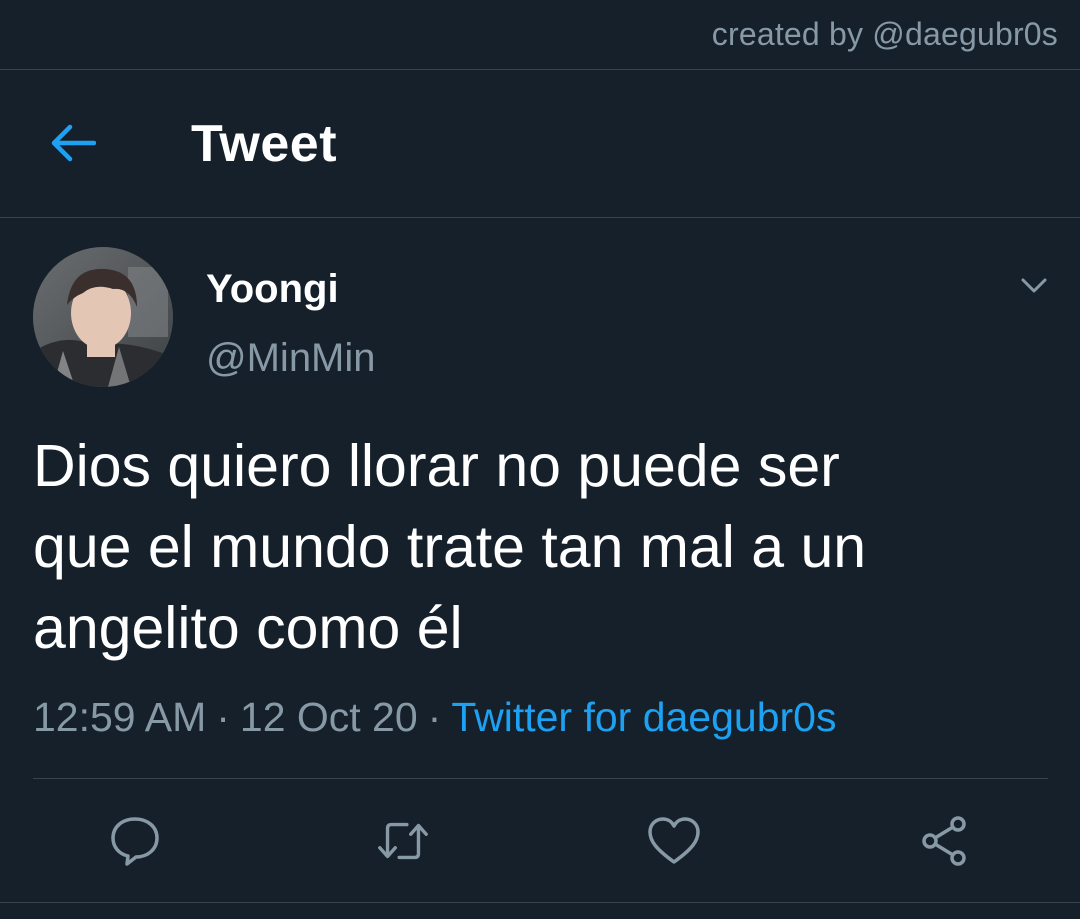  I want to click on like-button, so click(674, 841).